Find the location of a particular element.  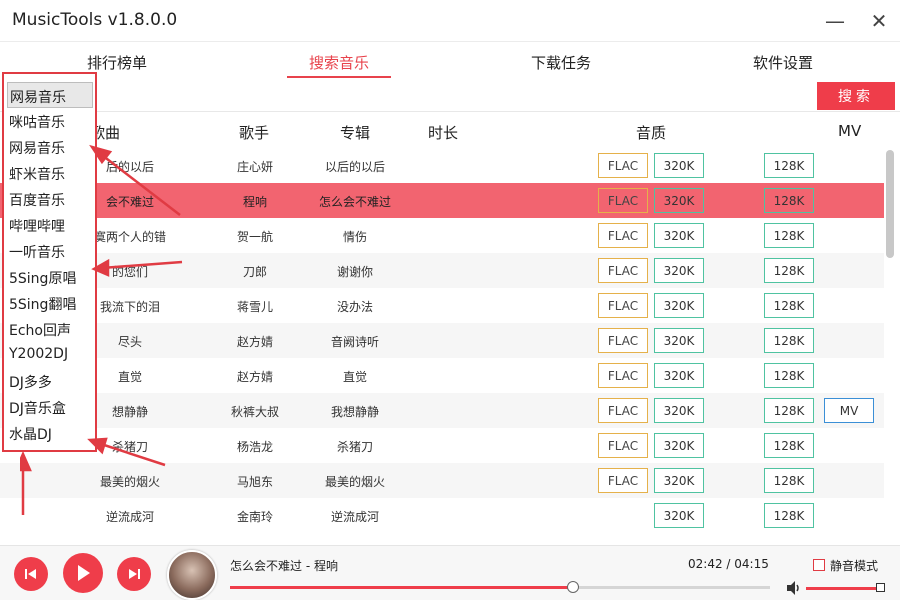

col-artist: 歌手 is located at coordinates (254, 133).